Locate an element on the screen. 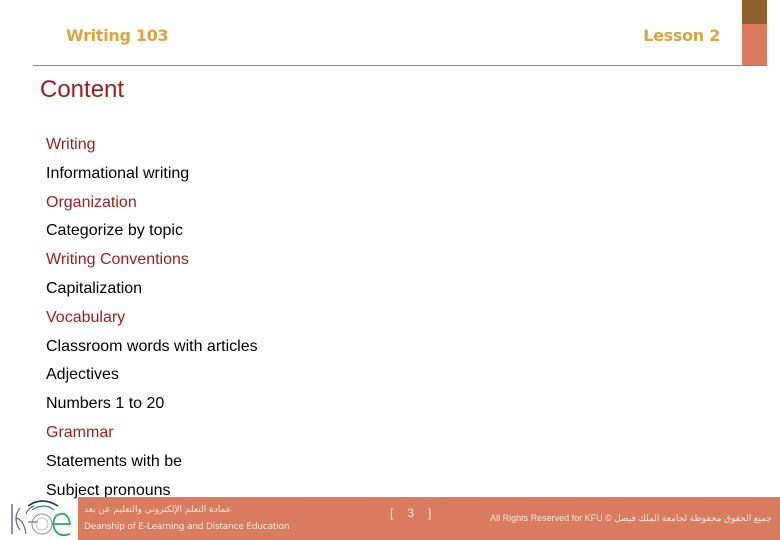  outline-heading: Writing Conventions is located at coordinates (117, 260).